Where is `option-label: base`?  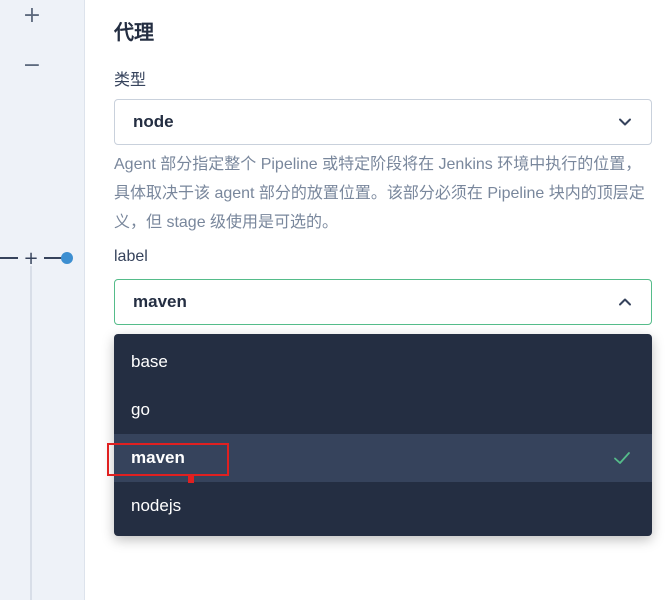
option-label: base is located at coordinates (149, 361).